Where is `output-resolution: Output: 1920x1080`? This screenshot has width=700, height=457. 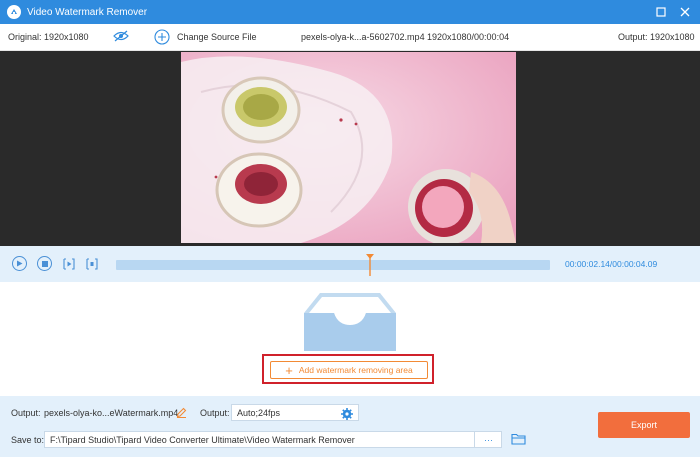
output-resolution: Output: 1920x1080 is located at coordinates (656, 37).